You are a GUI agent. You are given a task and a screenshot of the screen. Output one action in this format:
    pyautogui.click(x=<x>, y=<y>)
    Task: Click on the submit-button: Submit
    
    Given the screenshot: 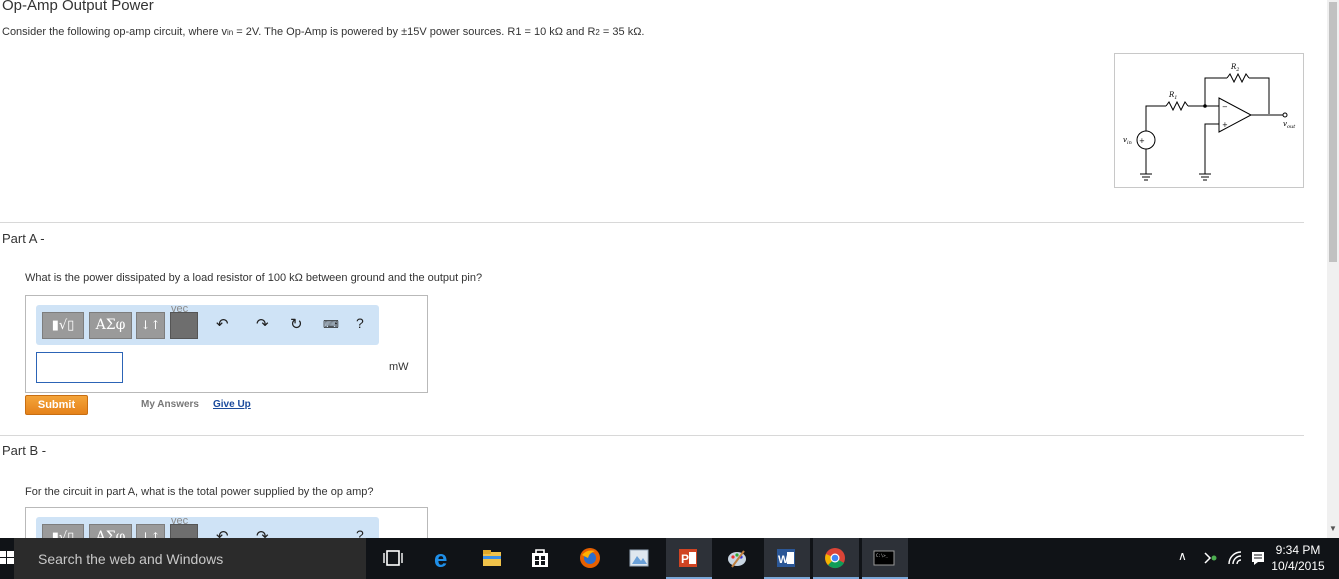 What is the action you would take?
    pyautogui.click(x=56, y=405)
    